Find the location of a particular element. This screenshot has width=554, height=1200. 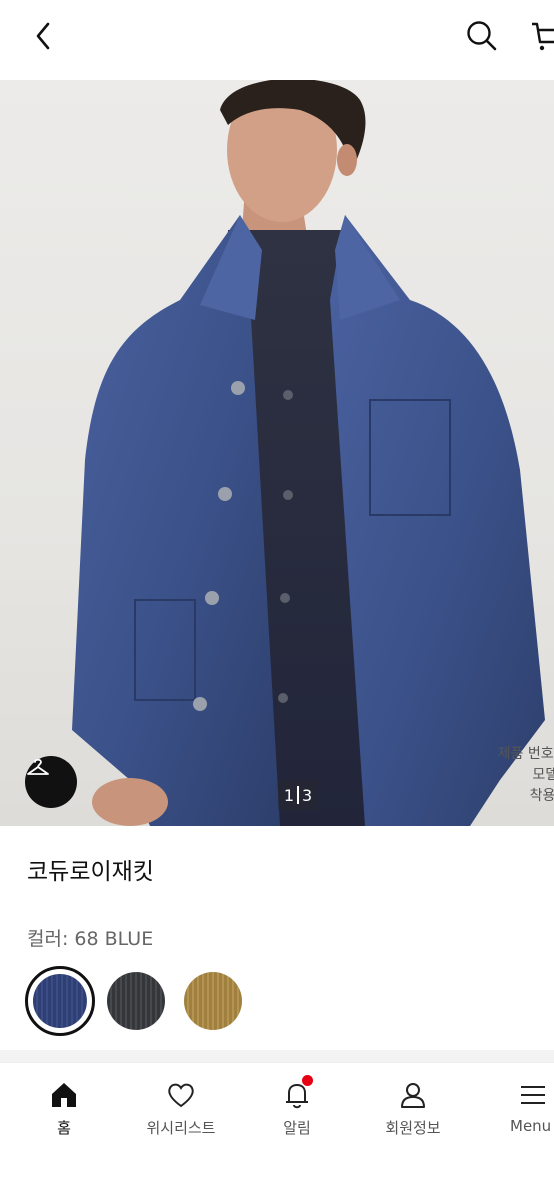

image-page-indicator: 1 3 is located at coordinates (298, 795).